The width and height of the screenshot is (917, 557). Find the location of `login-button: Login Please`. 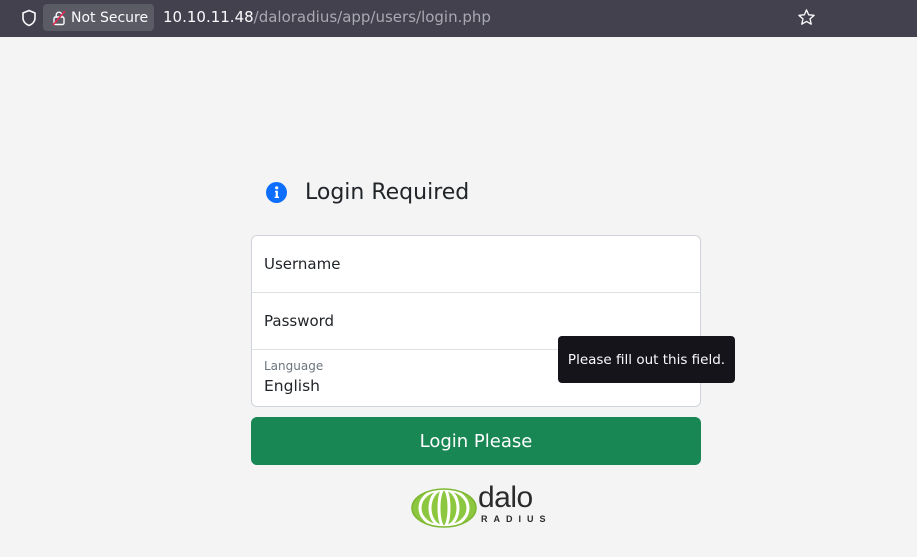

login-button: Login Please is located at coordinates (476, 441).